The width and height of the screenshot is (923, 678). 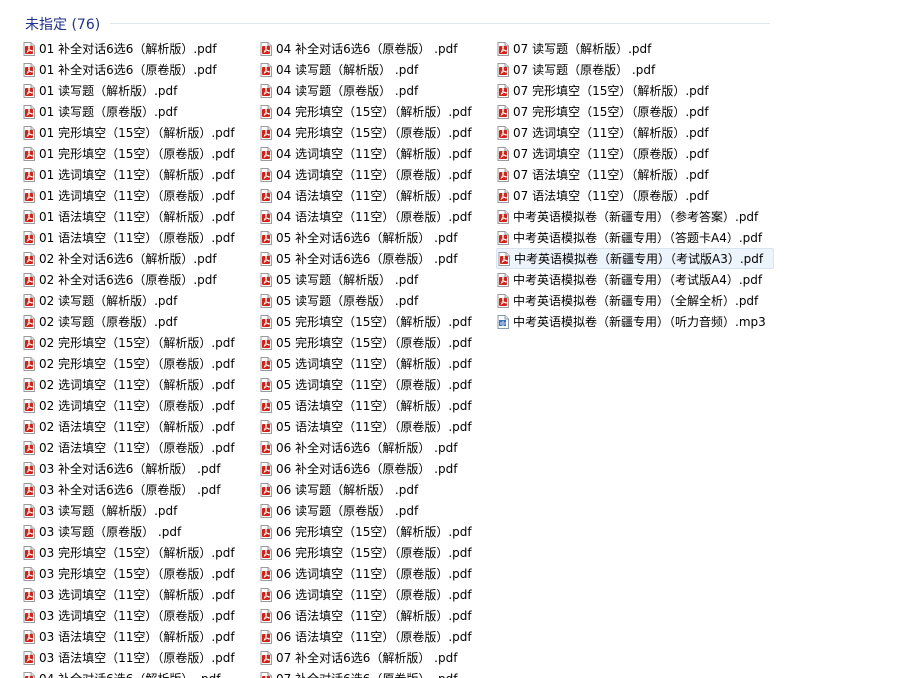 What do you see at coordinates (138, 657) in the screenshot?
I see `file-item: 03 语法填空（11空）（原卷版）.pdf` at bounding box center [138, 657].